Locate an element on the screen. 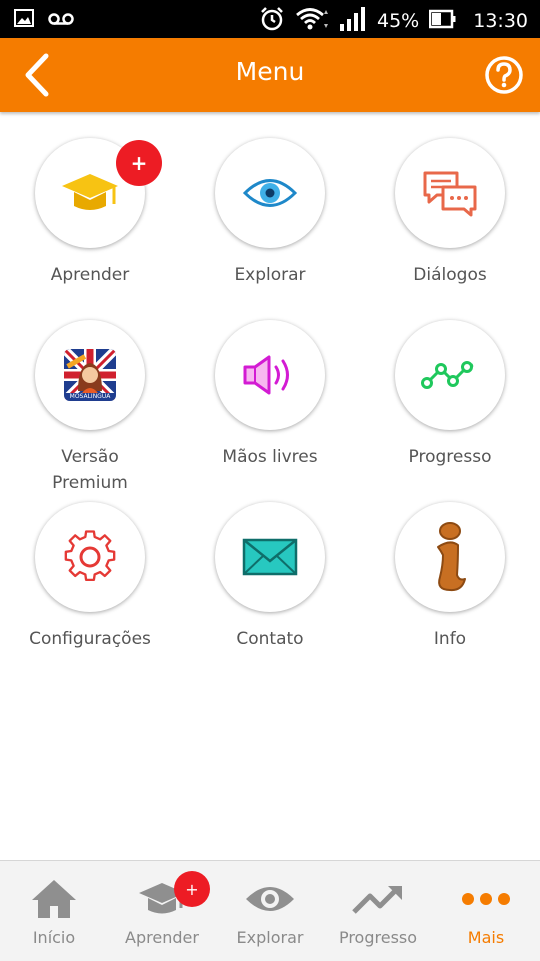  menu-item-configuracoes: Configurações is located at coordinates (90, 566).